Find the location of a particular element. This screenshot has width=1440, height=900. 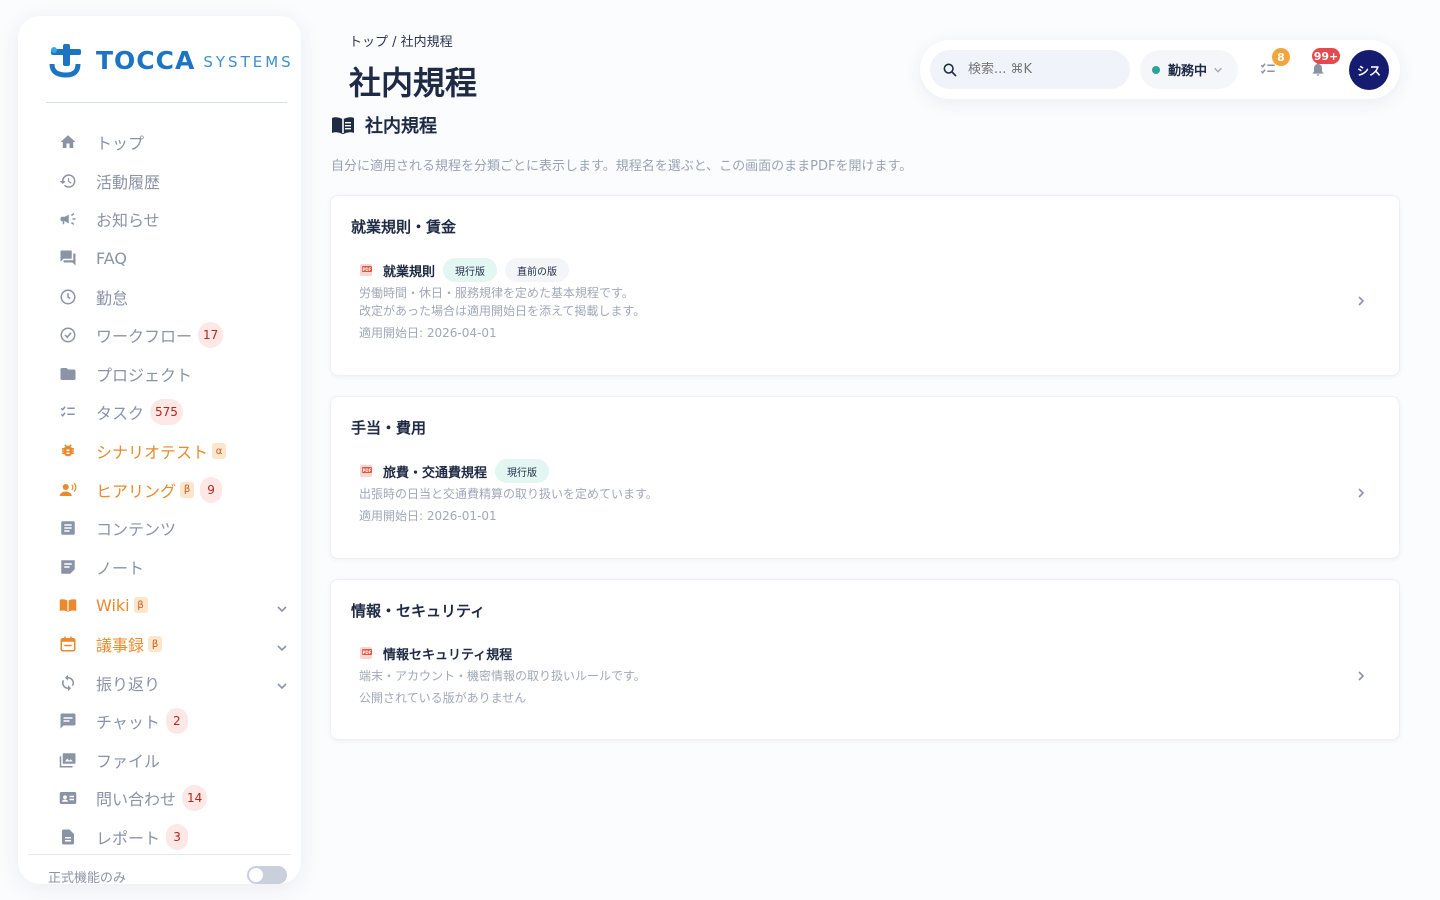

count-badge: 17 is located at coordinates (211, 335).